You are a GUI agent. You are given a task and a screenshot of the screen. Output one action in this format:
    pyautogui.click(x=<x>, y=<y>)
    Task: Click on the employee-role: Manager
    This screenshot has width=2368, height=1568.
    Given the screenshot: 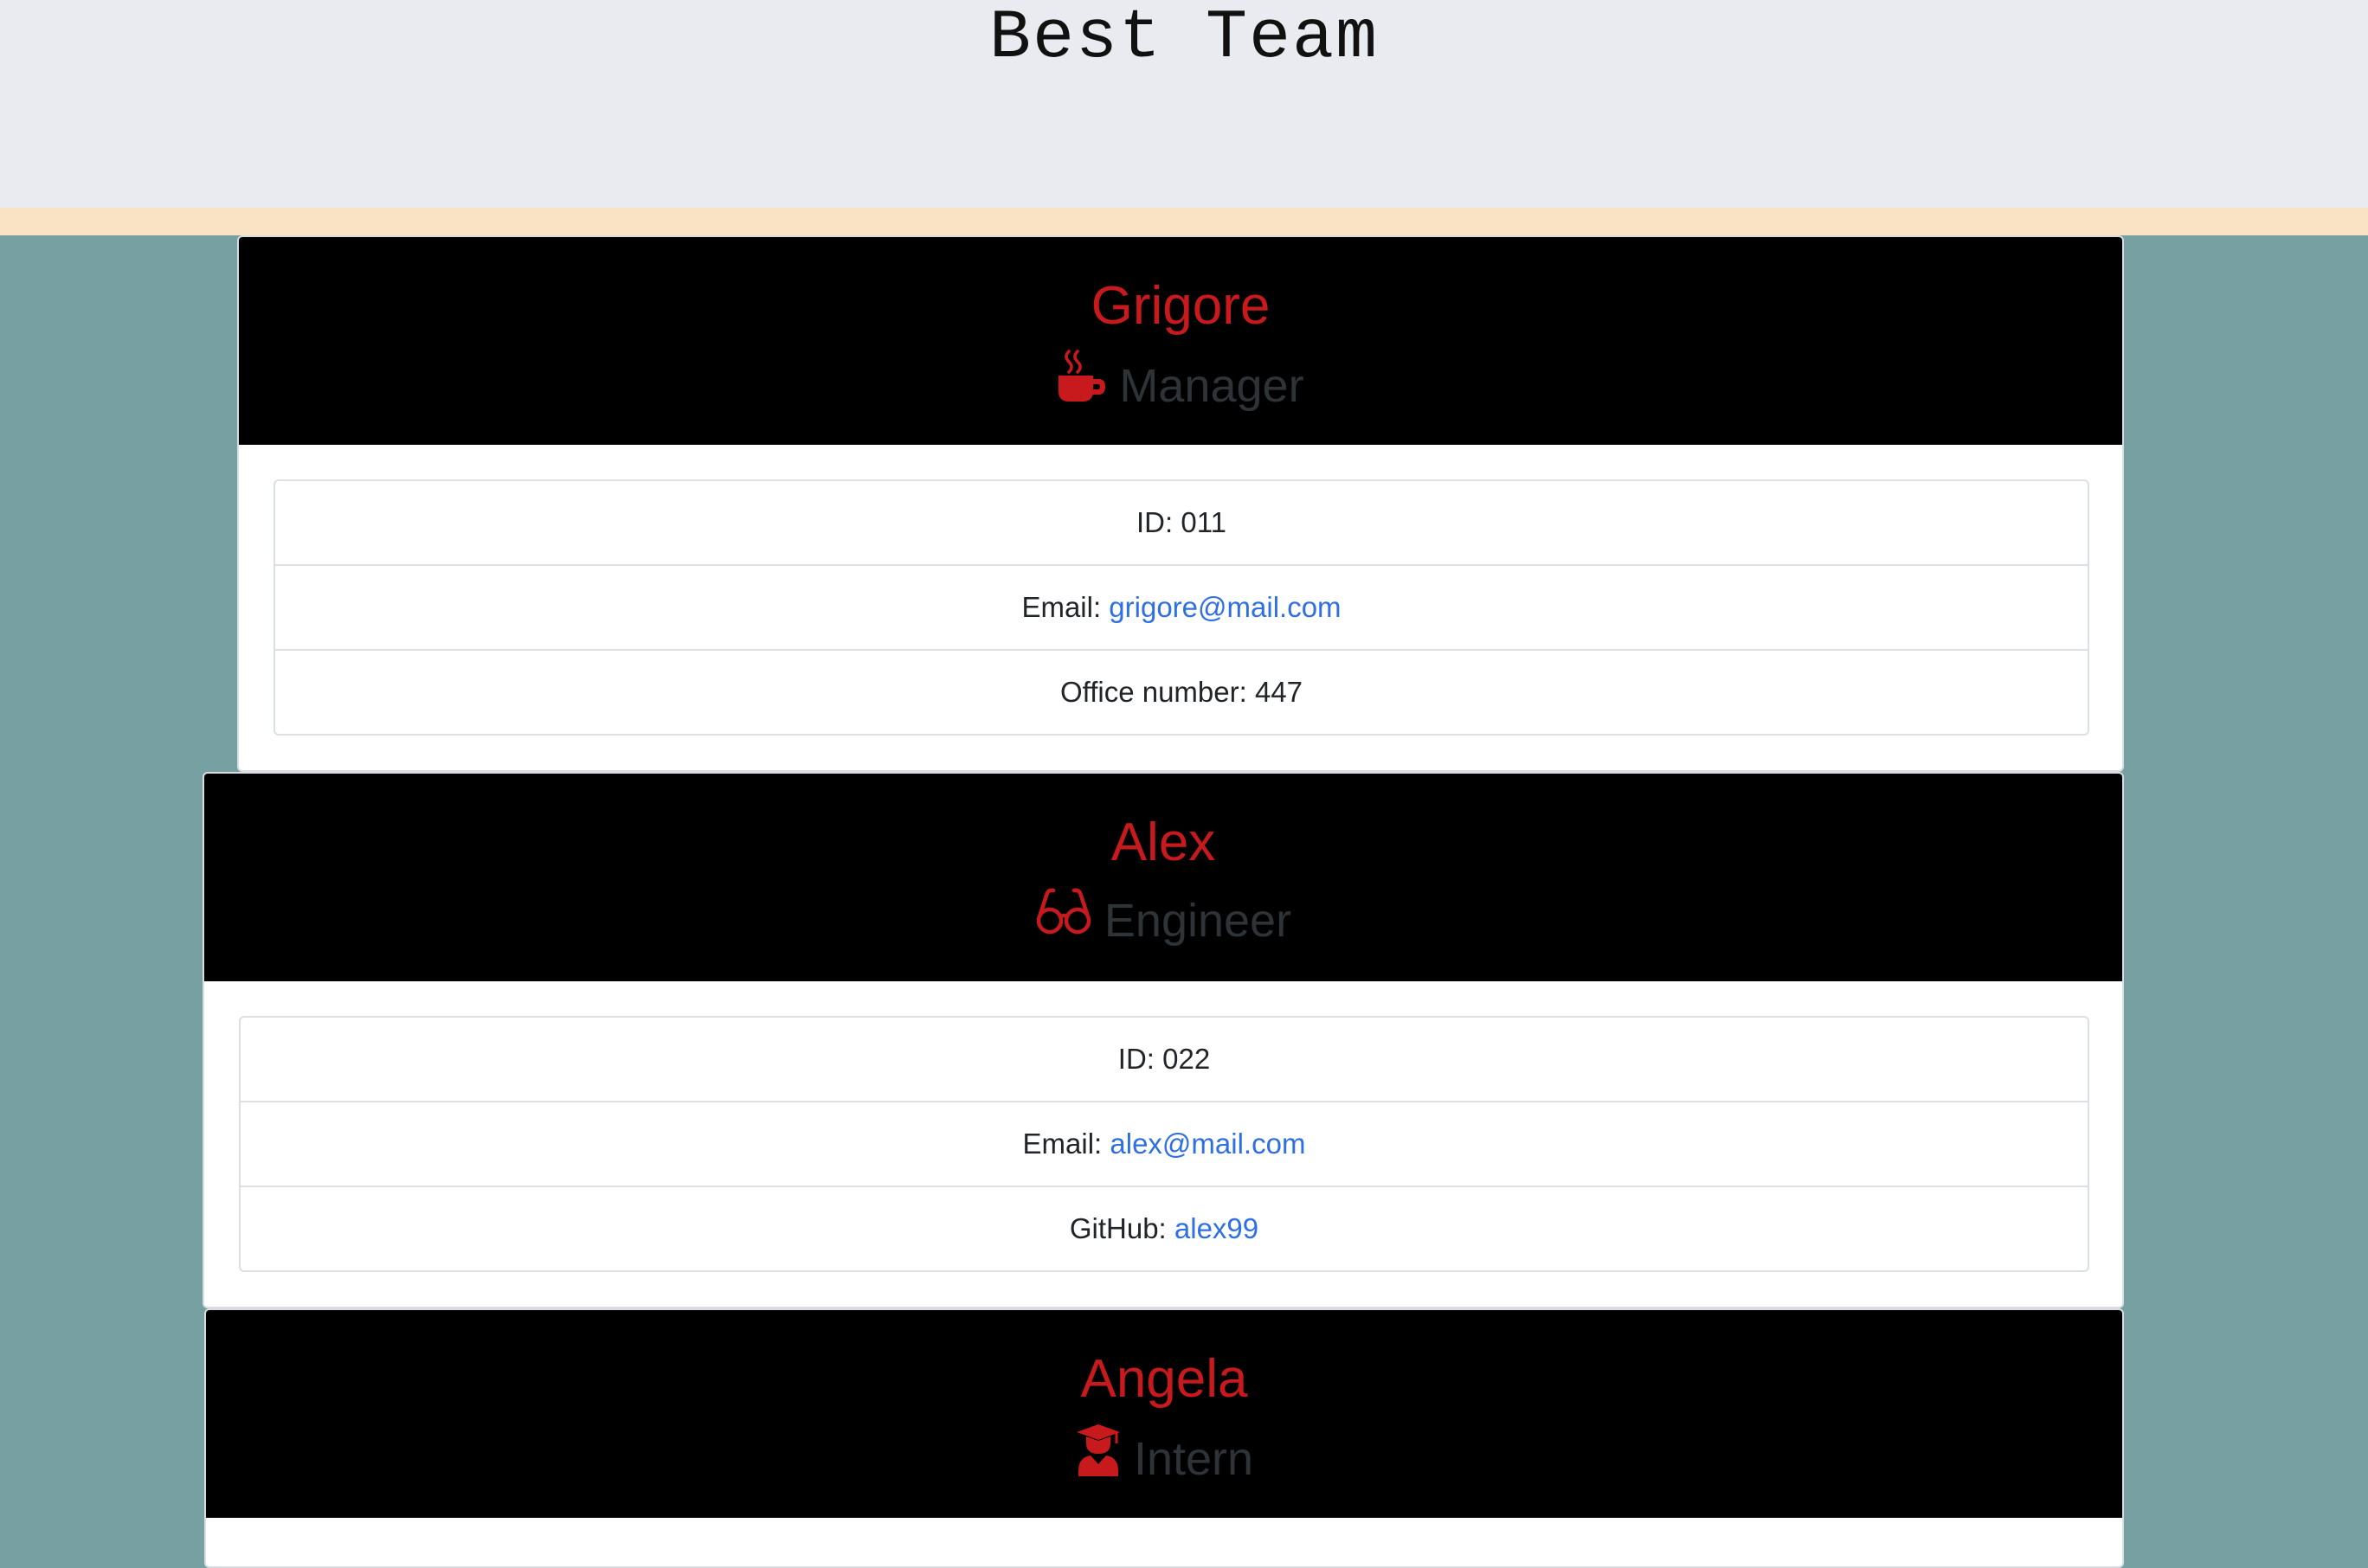 What is the action you would take?
    pyautogui.click(x=1180, y=384)
    